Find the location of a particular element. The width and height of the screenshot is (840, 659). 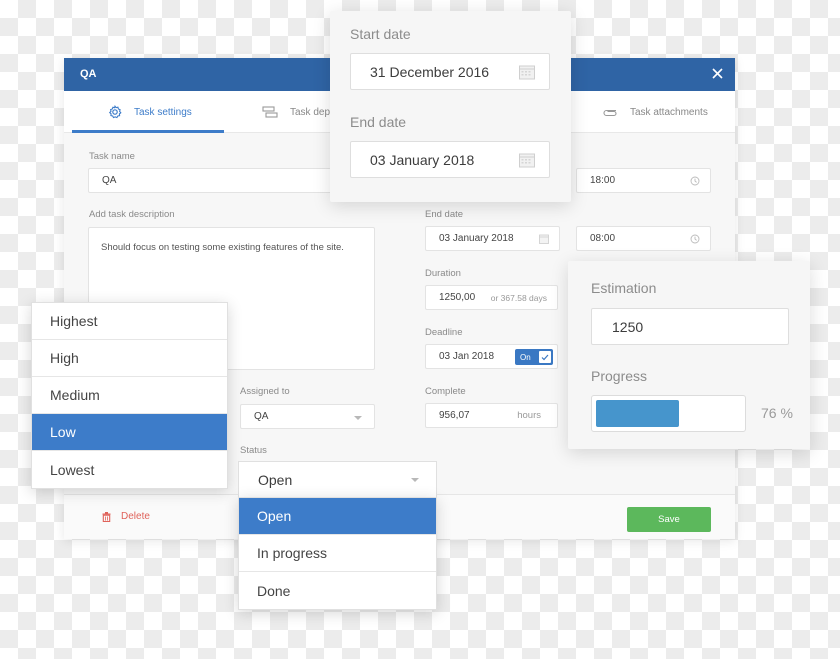

gear-icon is located at coordinates (115, 112).